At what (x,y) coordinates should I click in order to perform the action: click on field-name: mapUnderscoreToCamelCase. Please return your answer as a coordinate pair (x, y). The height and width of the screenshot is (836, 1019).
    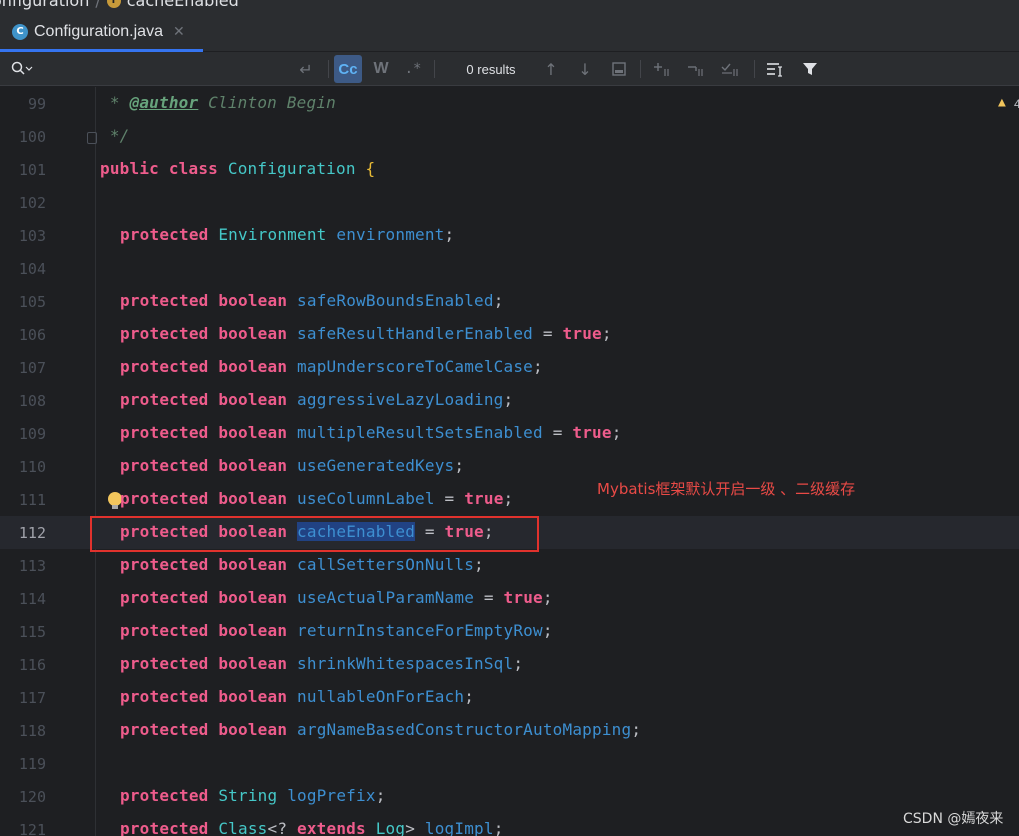
    Looking at the image, I should click on (415, 366).